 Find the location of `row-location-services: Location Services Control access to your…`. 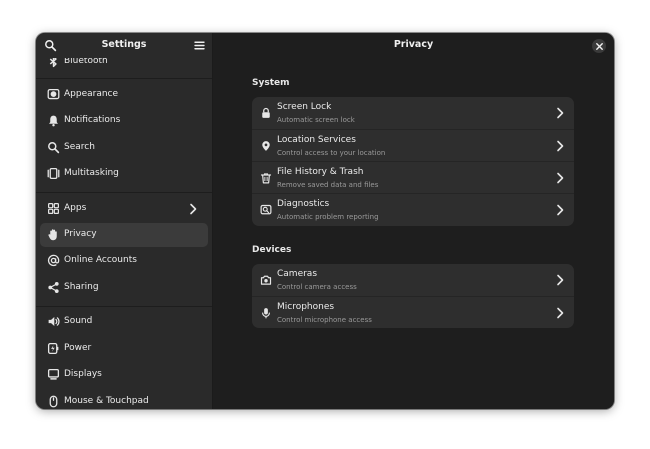

row-location-services: Location Services Control access to your… is located at coordinates (413, 145).